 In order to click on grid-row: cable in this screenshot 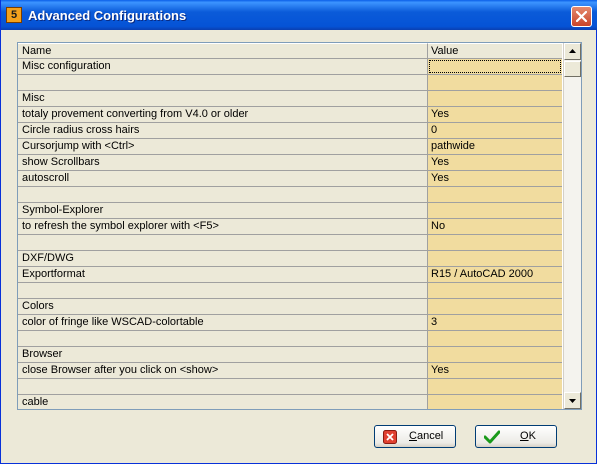, I will do `click(290, 402)`.